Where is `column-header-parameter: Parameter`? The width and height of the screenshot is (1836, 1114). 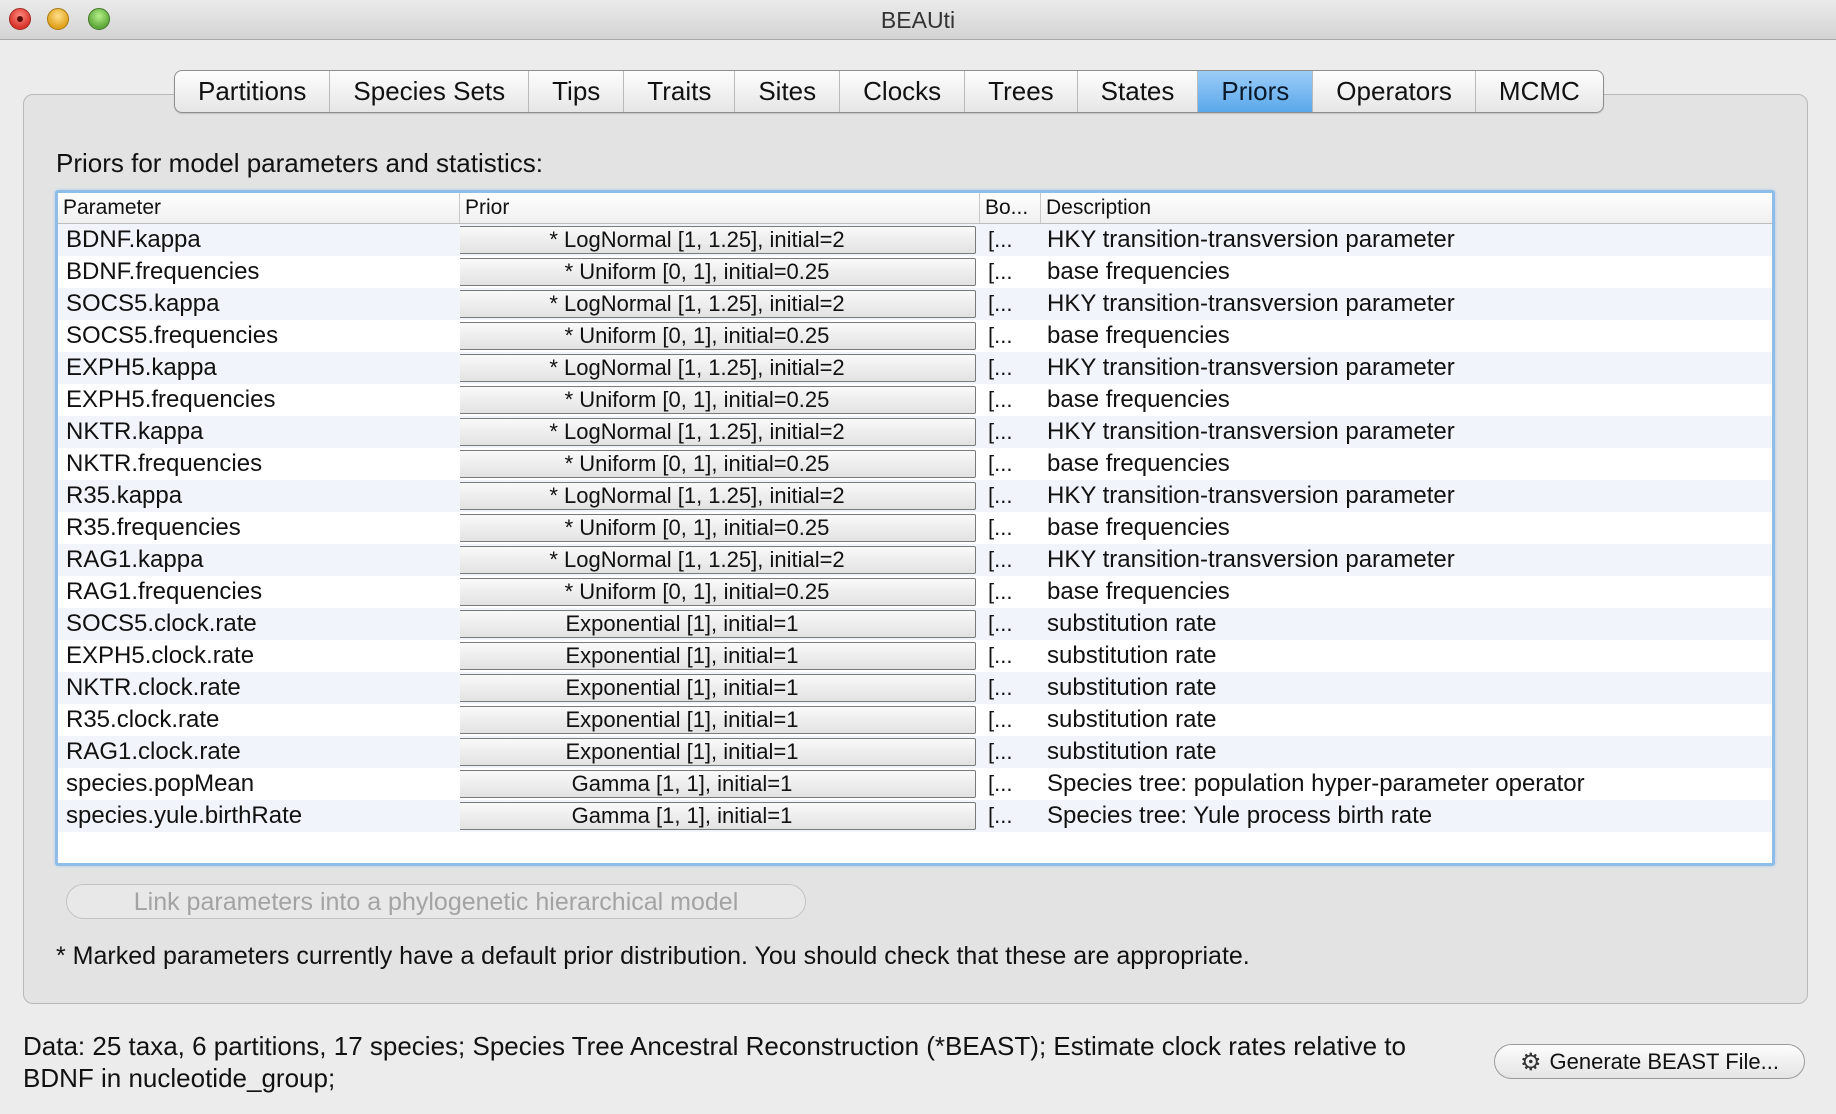
column-header-parameter: Parameter is located at coordinates (259, 208).